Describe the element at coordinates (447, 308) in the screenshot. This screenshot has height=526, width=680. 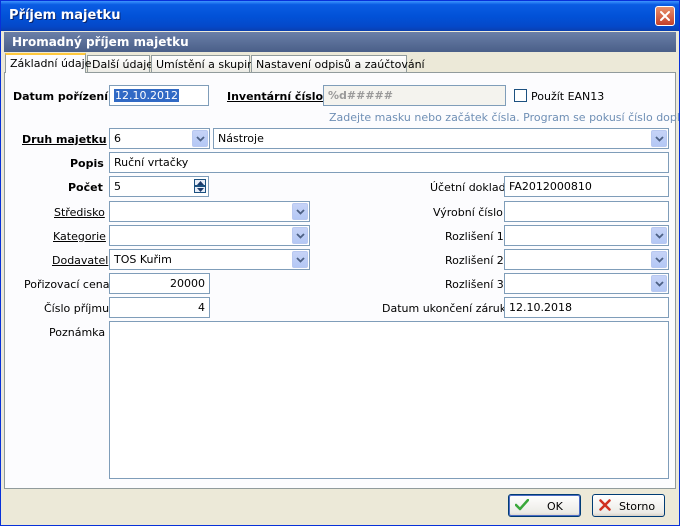
I see `datum-ukonceni-zaruky-label: Datum ukončení záruky` at that location.